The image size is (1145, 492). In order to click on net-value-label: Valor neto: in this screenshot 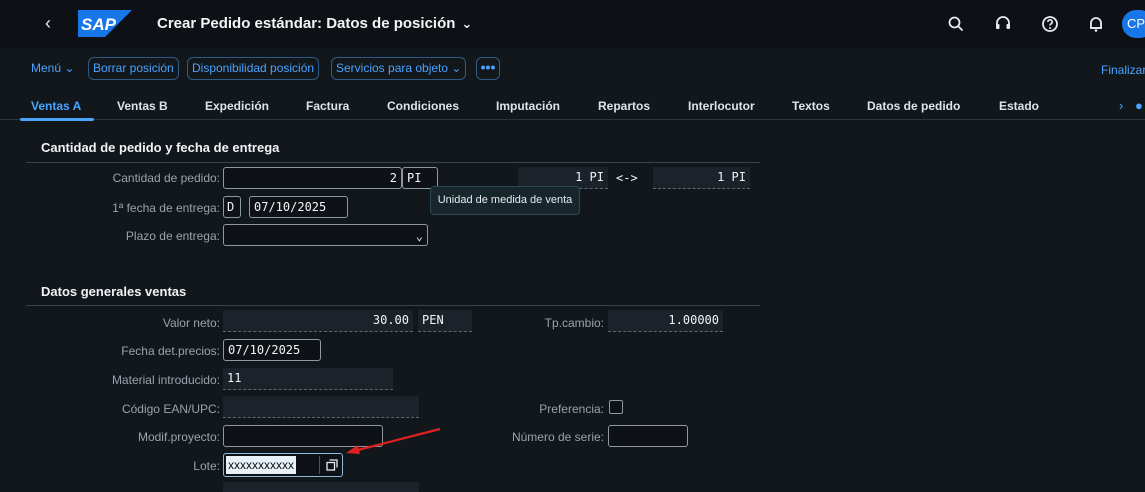, I will do `click(191, 323)`.